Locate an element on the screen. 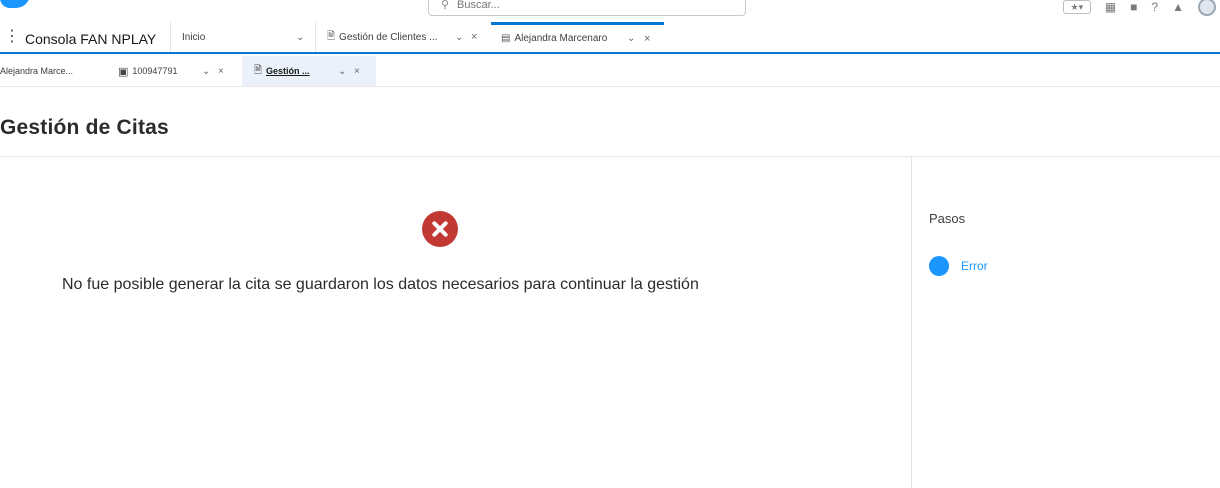 The height and width of the screenshot is (488, 1220). header-icons: ★▾ ▦ ■ ? ▲ is located at coordinates (1141, 8).